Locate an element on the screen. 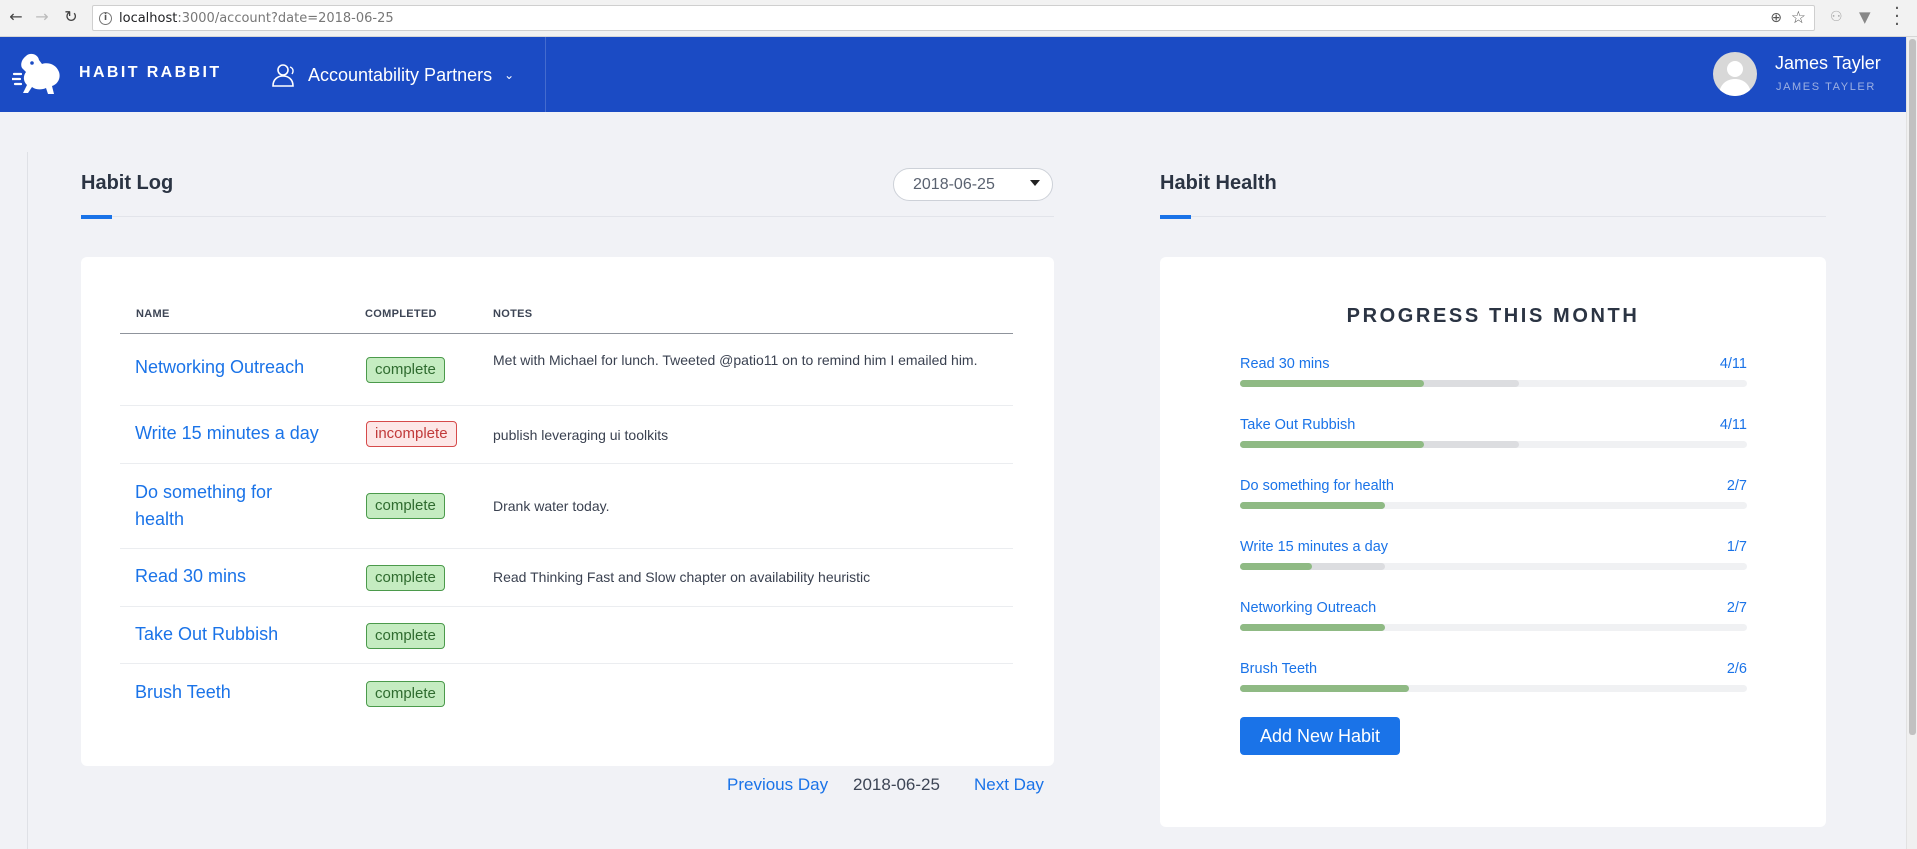 The height and width of the screenshot is (849, 1917). habit-note: Drank water today. is located at coordinates (551, 506).